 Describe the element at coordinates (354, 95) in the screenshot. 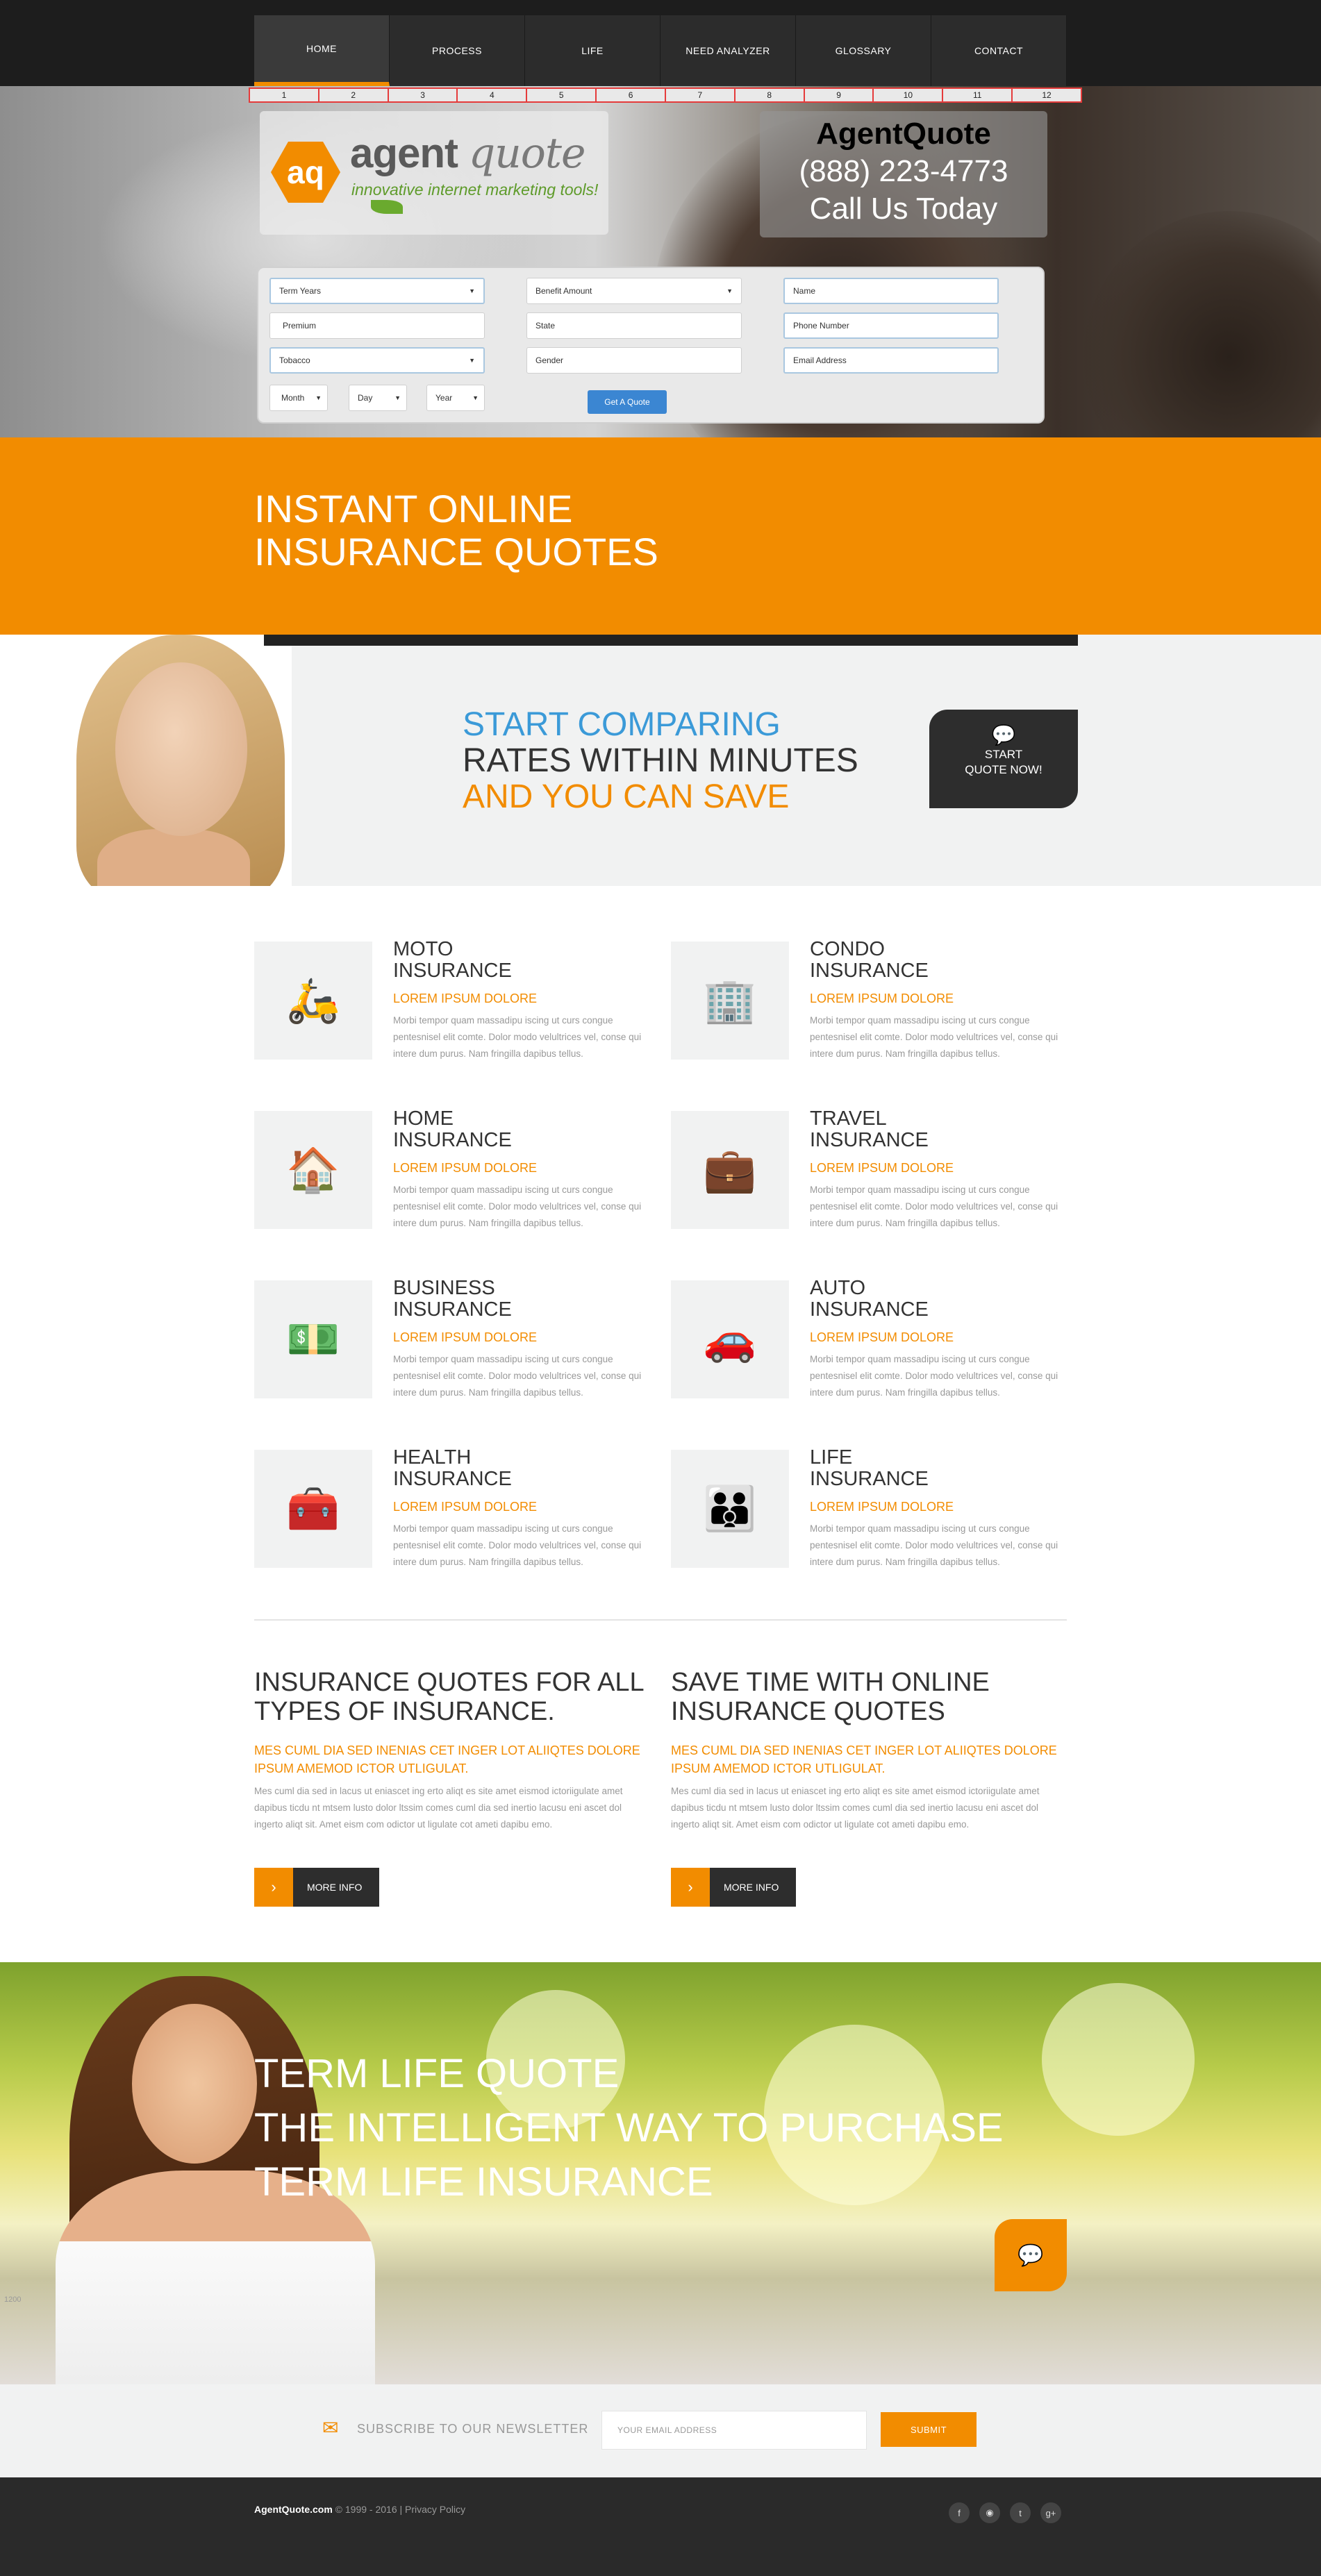

I see `grid-col-number: 2` at that location.